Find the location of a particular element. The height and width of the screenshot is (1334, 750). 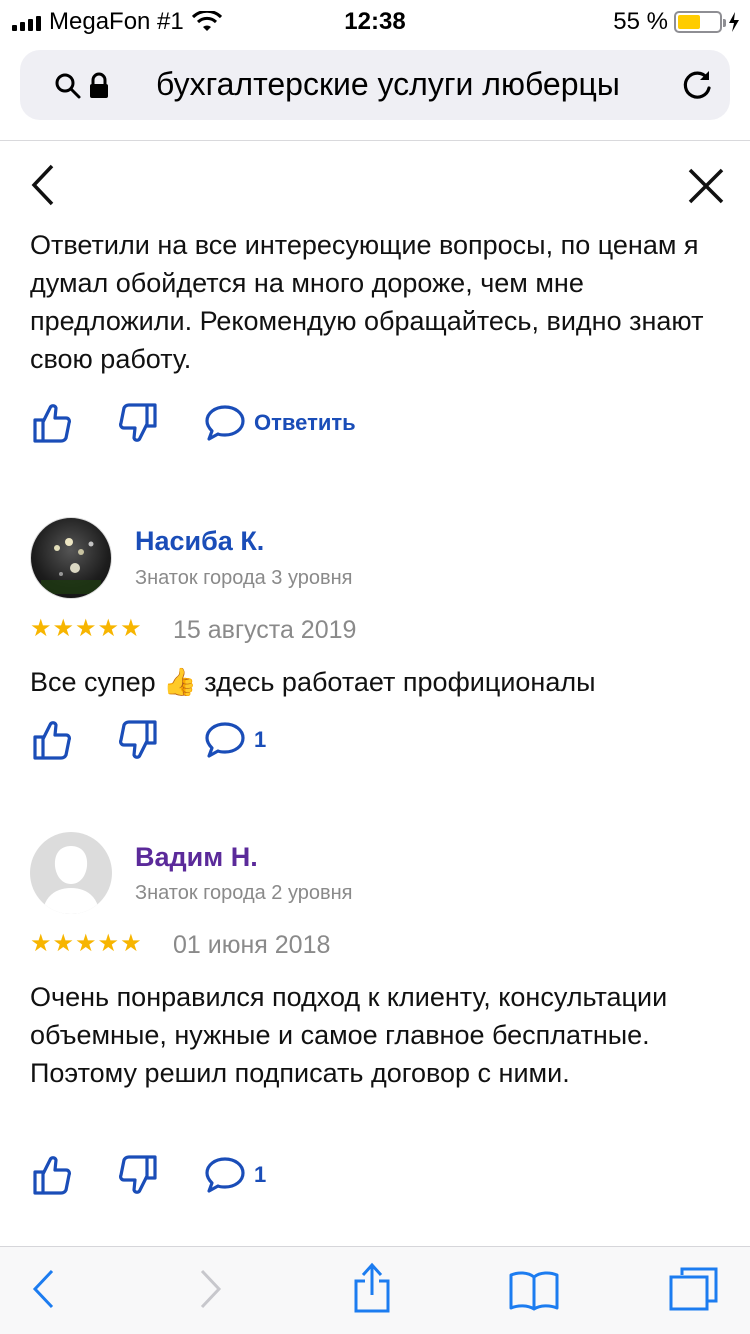

lock-icon is located at coordinates (99, 85).